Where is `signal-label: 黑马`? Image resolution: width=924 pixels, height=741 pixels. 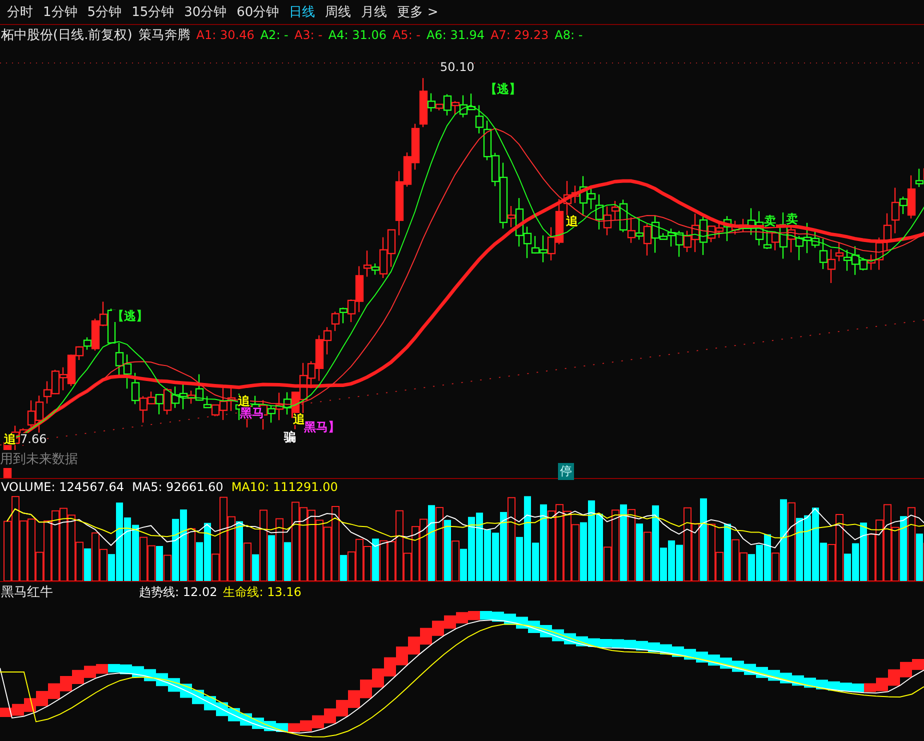
signal-label: 黑马 is located at coordinates (252, 413).